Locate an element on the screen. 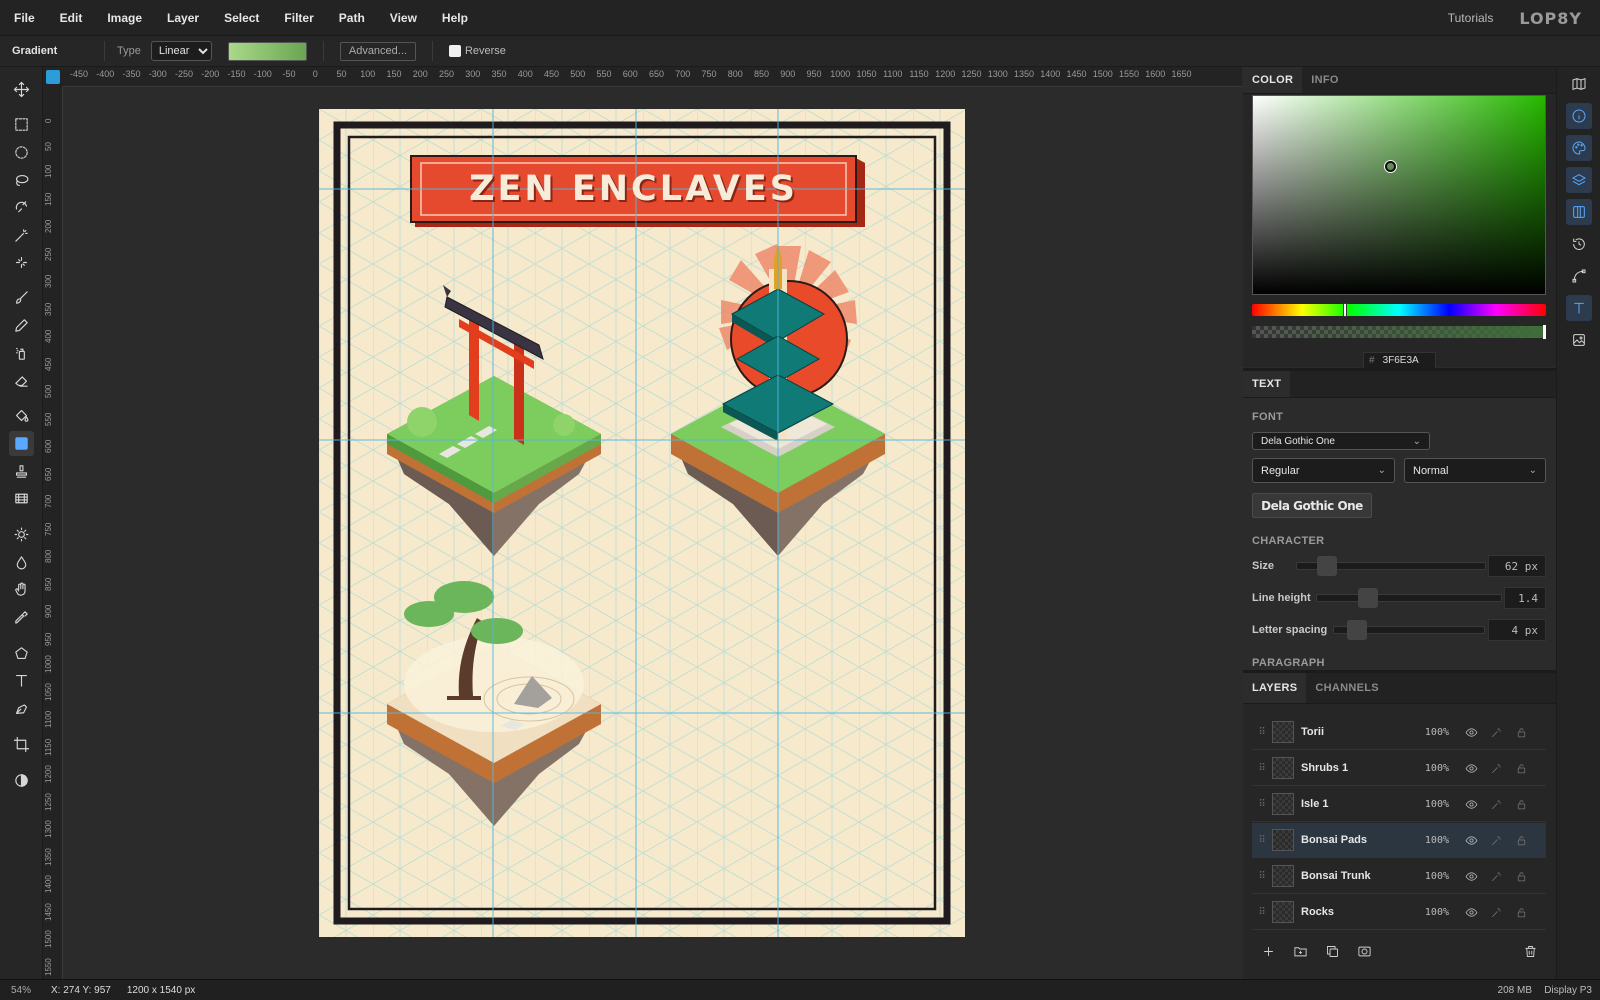  paths-toggle is located at coordinates (1579, 276).